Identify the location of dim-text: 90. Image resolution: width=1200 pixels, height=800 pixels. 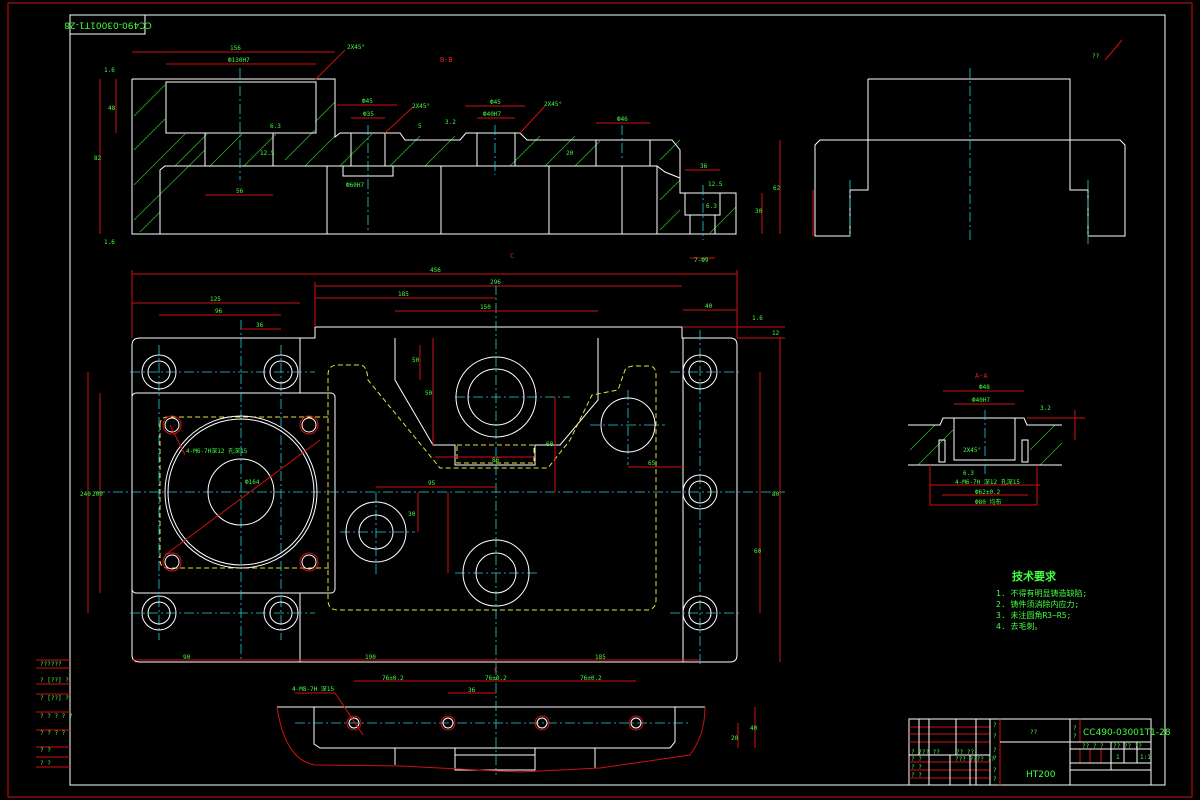
(187, 657).